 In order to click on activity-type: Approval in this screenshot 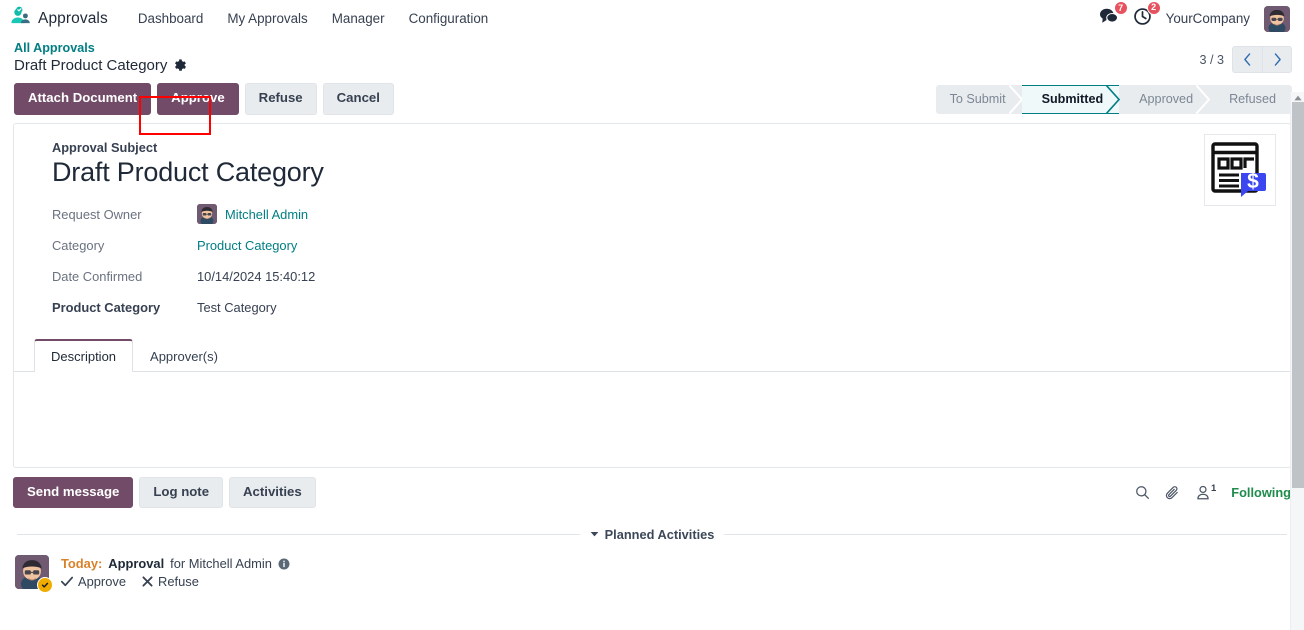, I will do `click(136, 564)`.